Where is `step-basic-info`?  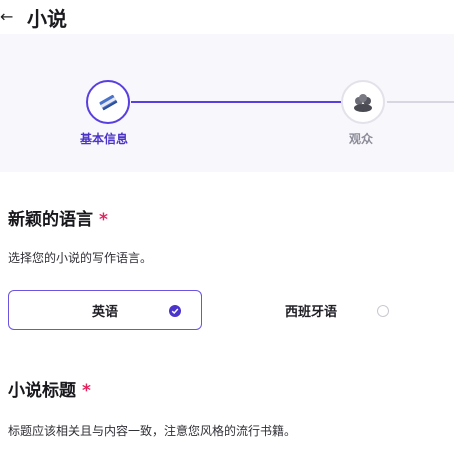 step-basic-info is located at coordinates (108, 102).